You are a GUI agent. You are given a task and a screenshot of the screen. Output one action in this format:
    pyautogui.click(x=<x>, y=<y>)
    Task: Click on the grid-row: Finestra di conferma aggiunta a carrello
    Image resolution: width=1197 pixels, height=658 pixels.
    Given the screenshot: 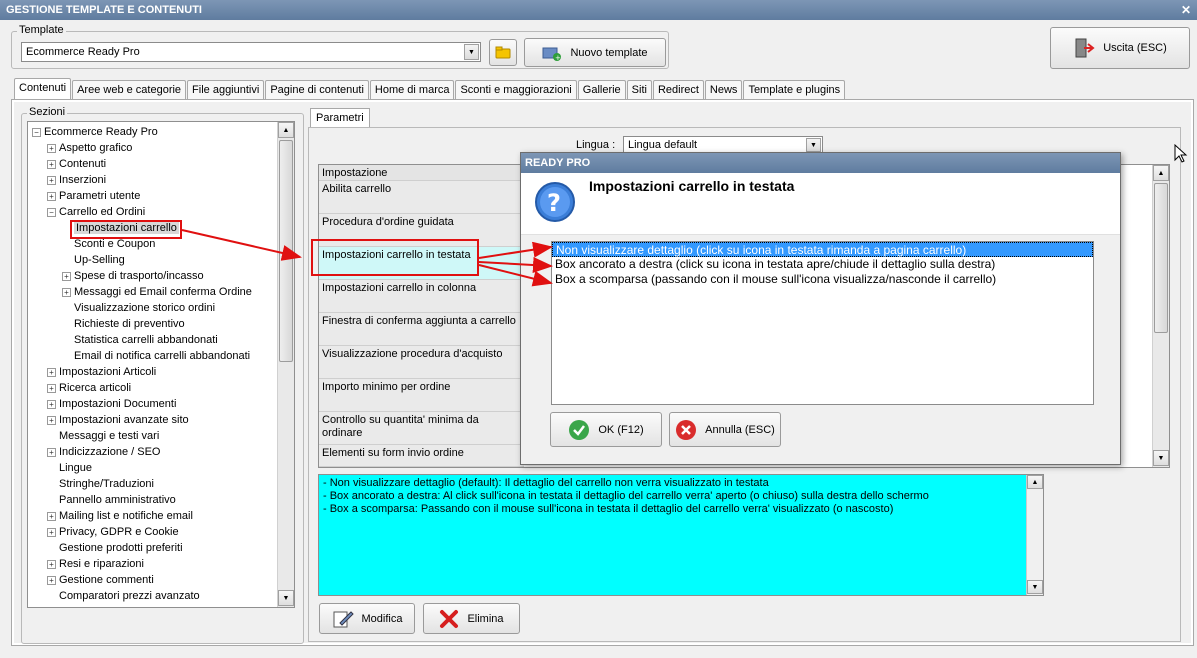 What is the action you would take?
    pyautogui.click(x=421, y=329)
    